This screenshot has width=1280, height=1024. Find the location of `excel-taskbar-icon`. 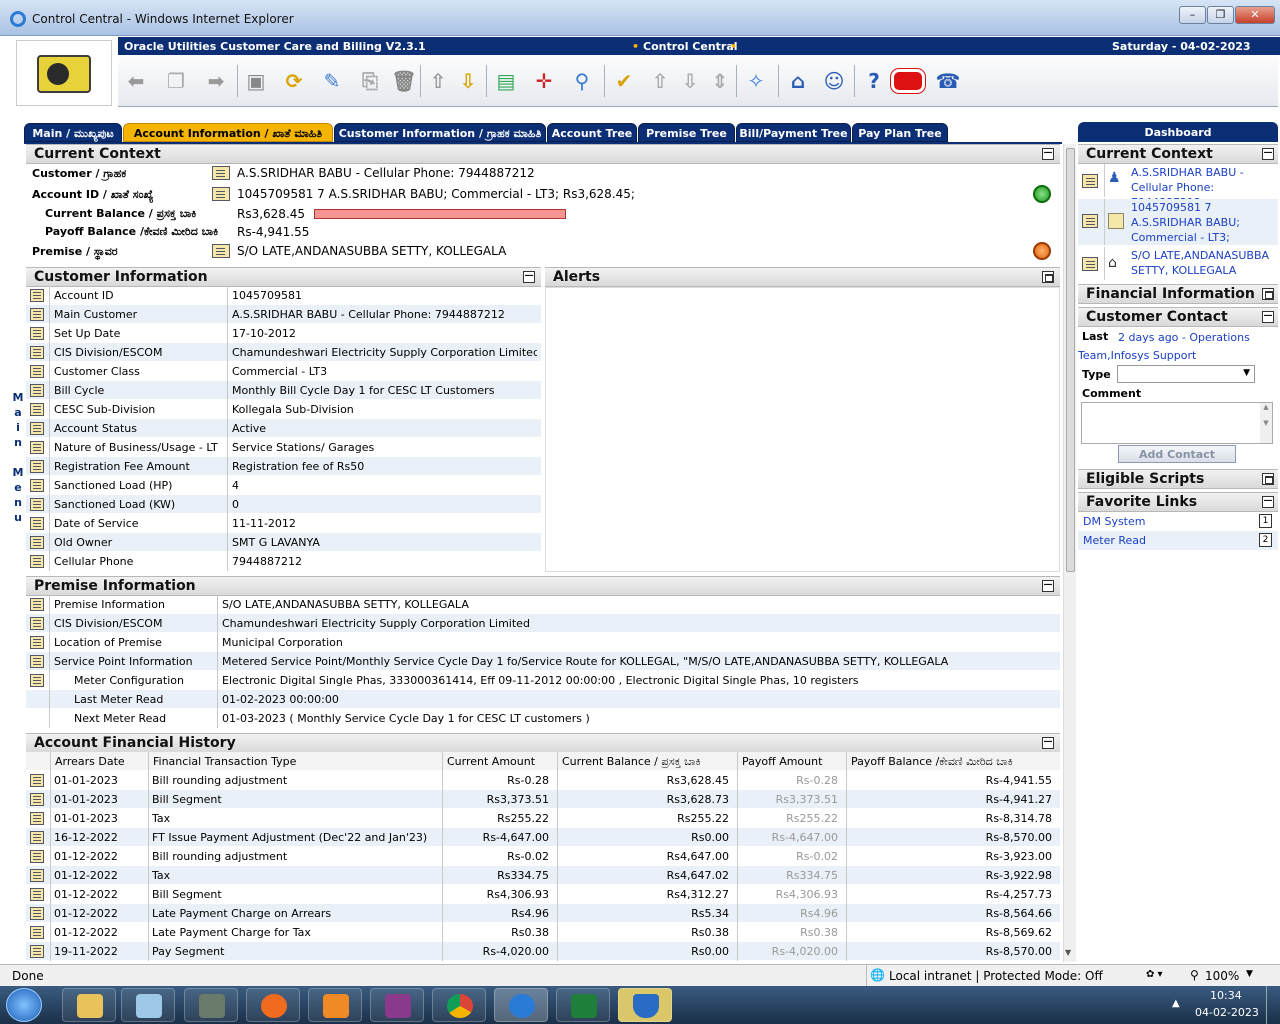

excel-taskbar-icon is located at coordinates (583, 1005).